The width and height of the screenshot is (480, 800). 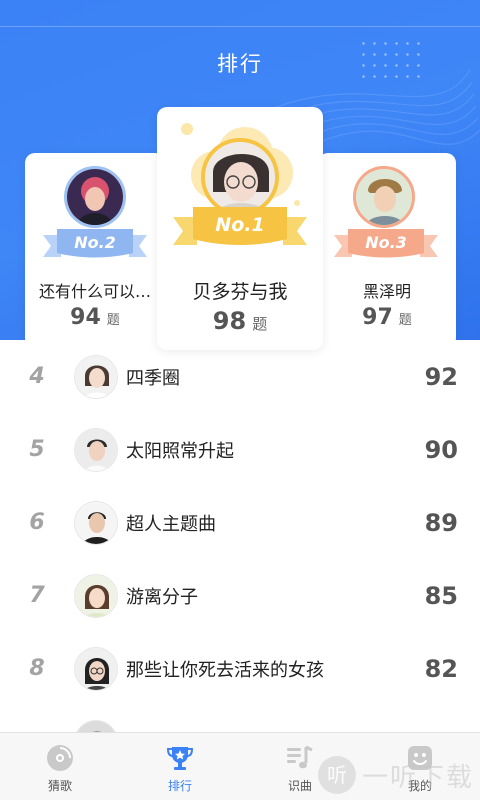 I want to click on podium-name: 黑泽明, so click(x=386, y=291).